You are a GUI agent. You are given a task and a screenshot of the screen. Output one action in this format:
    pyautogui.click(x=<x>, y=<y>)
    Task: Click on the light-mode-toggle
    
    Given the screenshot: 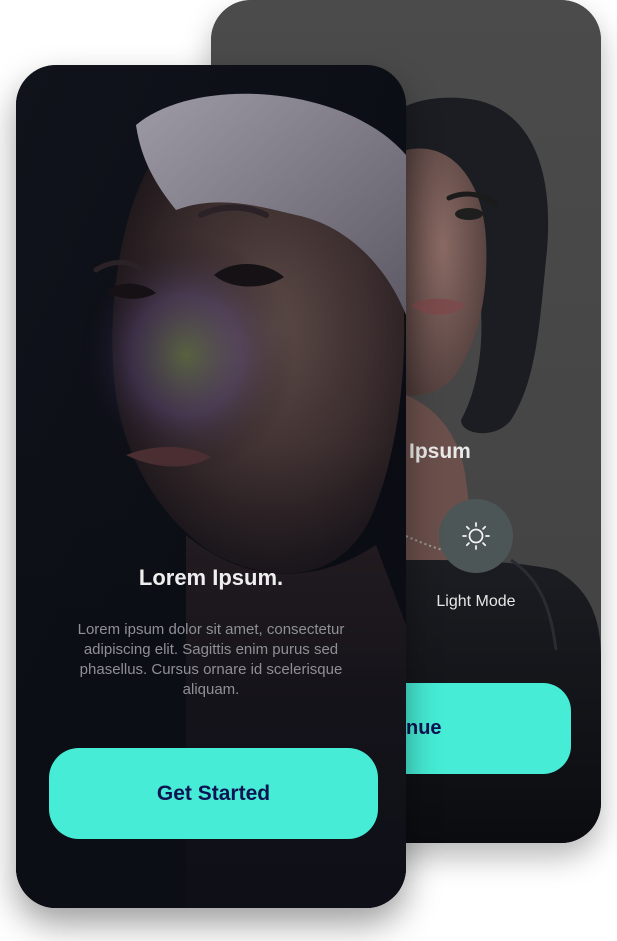 What is the action you would take?
    pyautogui.click(x=476, y=536)
    